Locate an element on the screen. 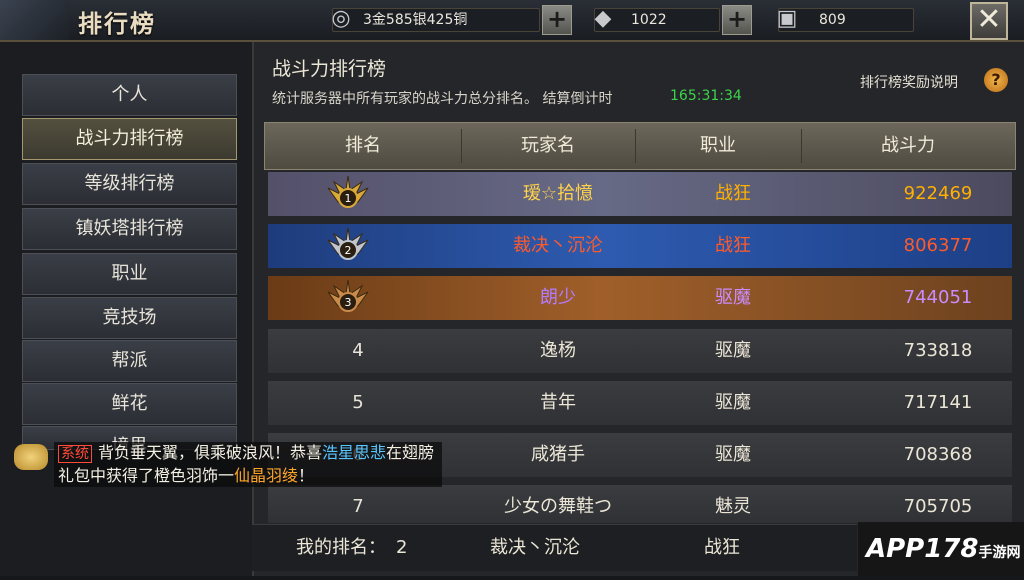 The width and height of the screenshot is (1024, 580). add-gold-button: + is located at coordinates (557, 20).